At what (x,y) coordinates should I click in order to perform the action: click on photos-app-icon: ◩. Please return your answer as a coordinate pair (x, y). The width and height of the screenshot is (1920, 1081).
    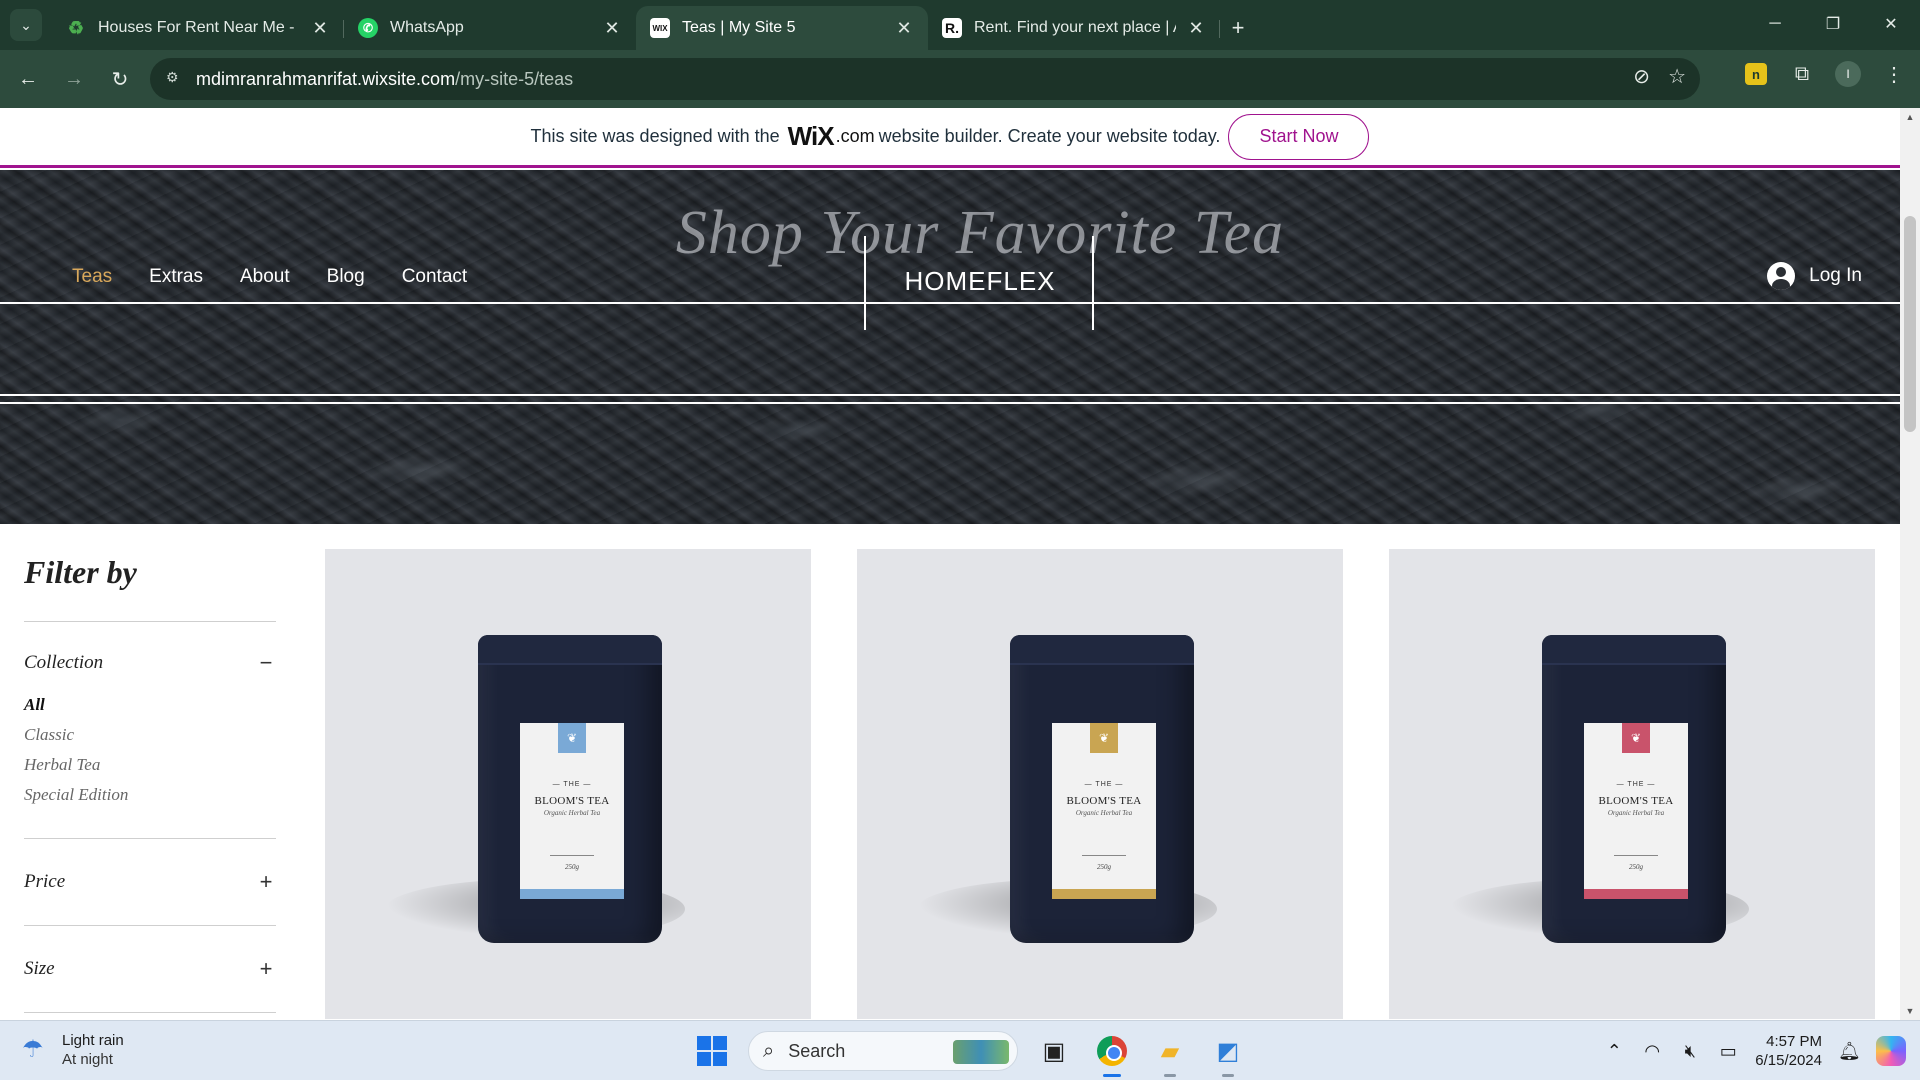
    Looking at the image, I should click on (1228, 1053).